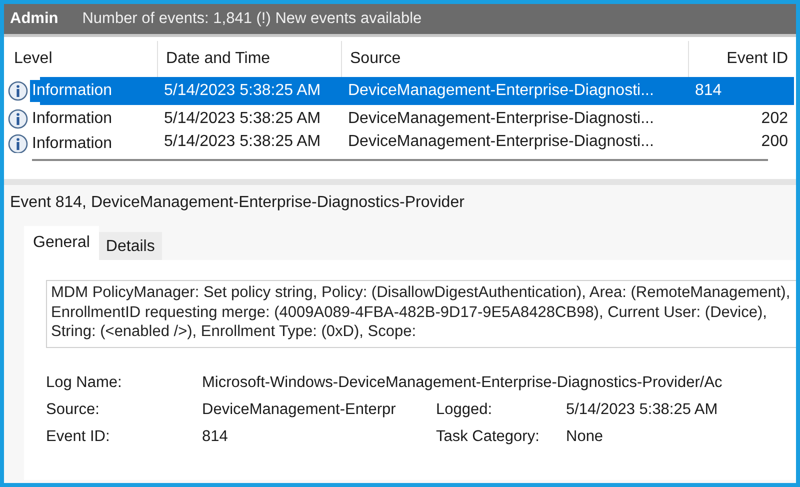 This screenshot has height=487, width=800. Describe the element at coordinates (585, 437) in the screenshot. I see `field-value: None` at that location.